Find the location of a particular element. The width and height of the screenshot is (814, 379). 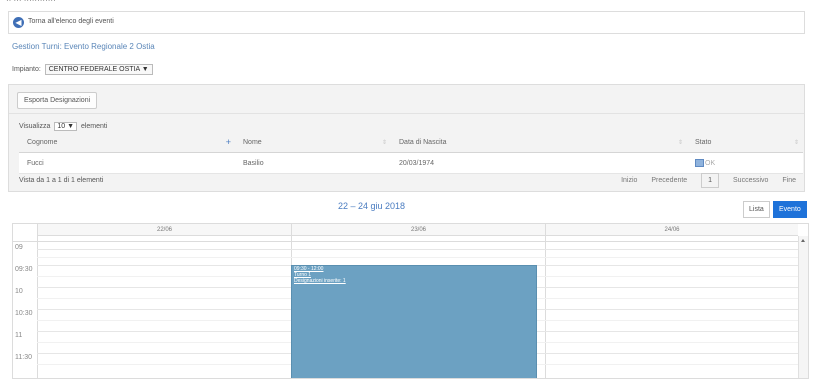

pager-next: Successivo is located at coordinates (750, 180).